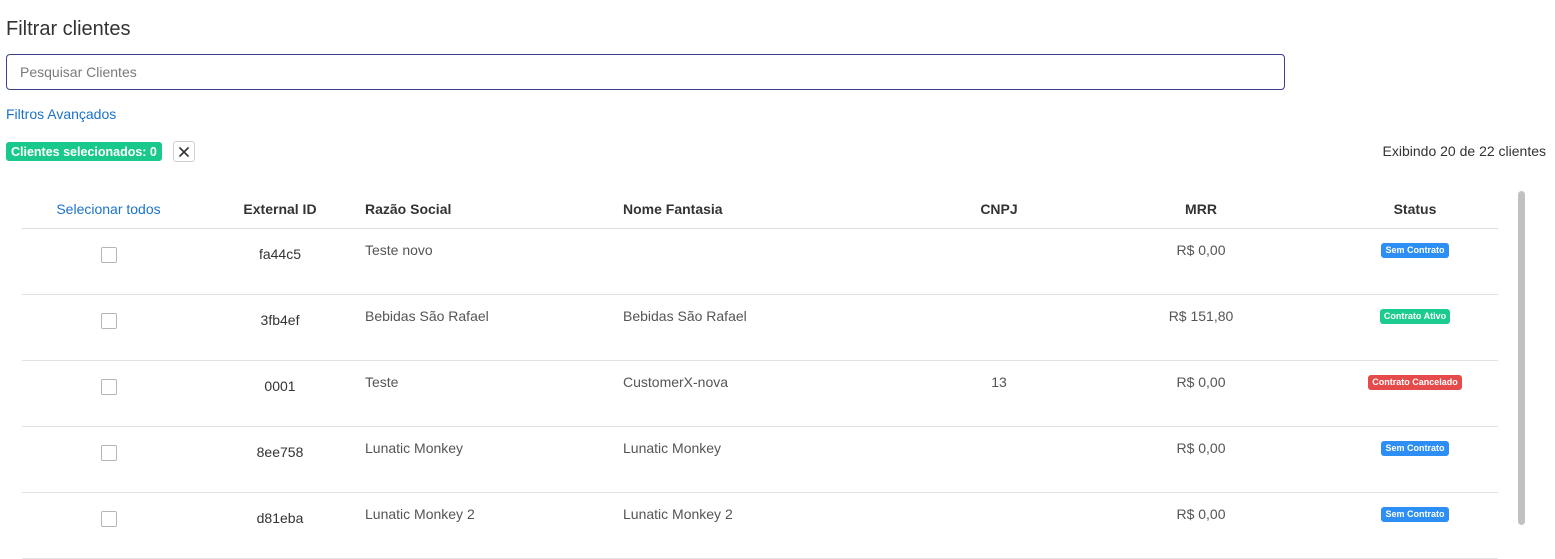 The image size is (1555, 559). I want to click on nome-fantasia-value: CustomerX-nova, so click(676, 382).